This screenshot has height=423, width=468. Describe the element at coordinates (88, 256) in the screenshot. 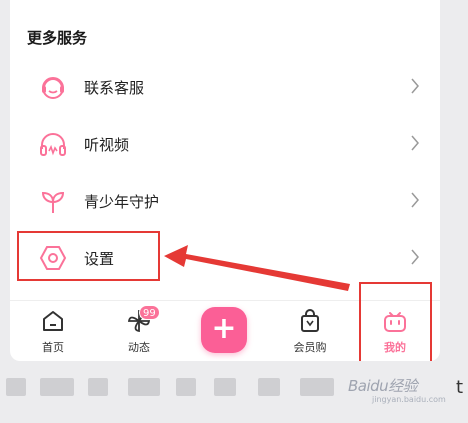

I see `settings-highlight-box` at that location.